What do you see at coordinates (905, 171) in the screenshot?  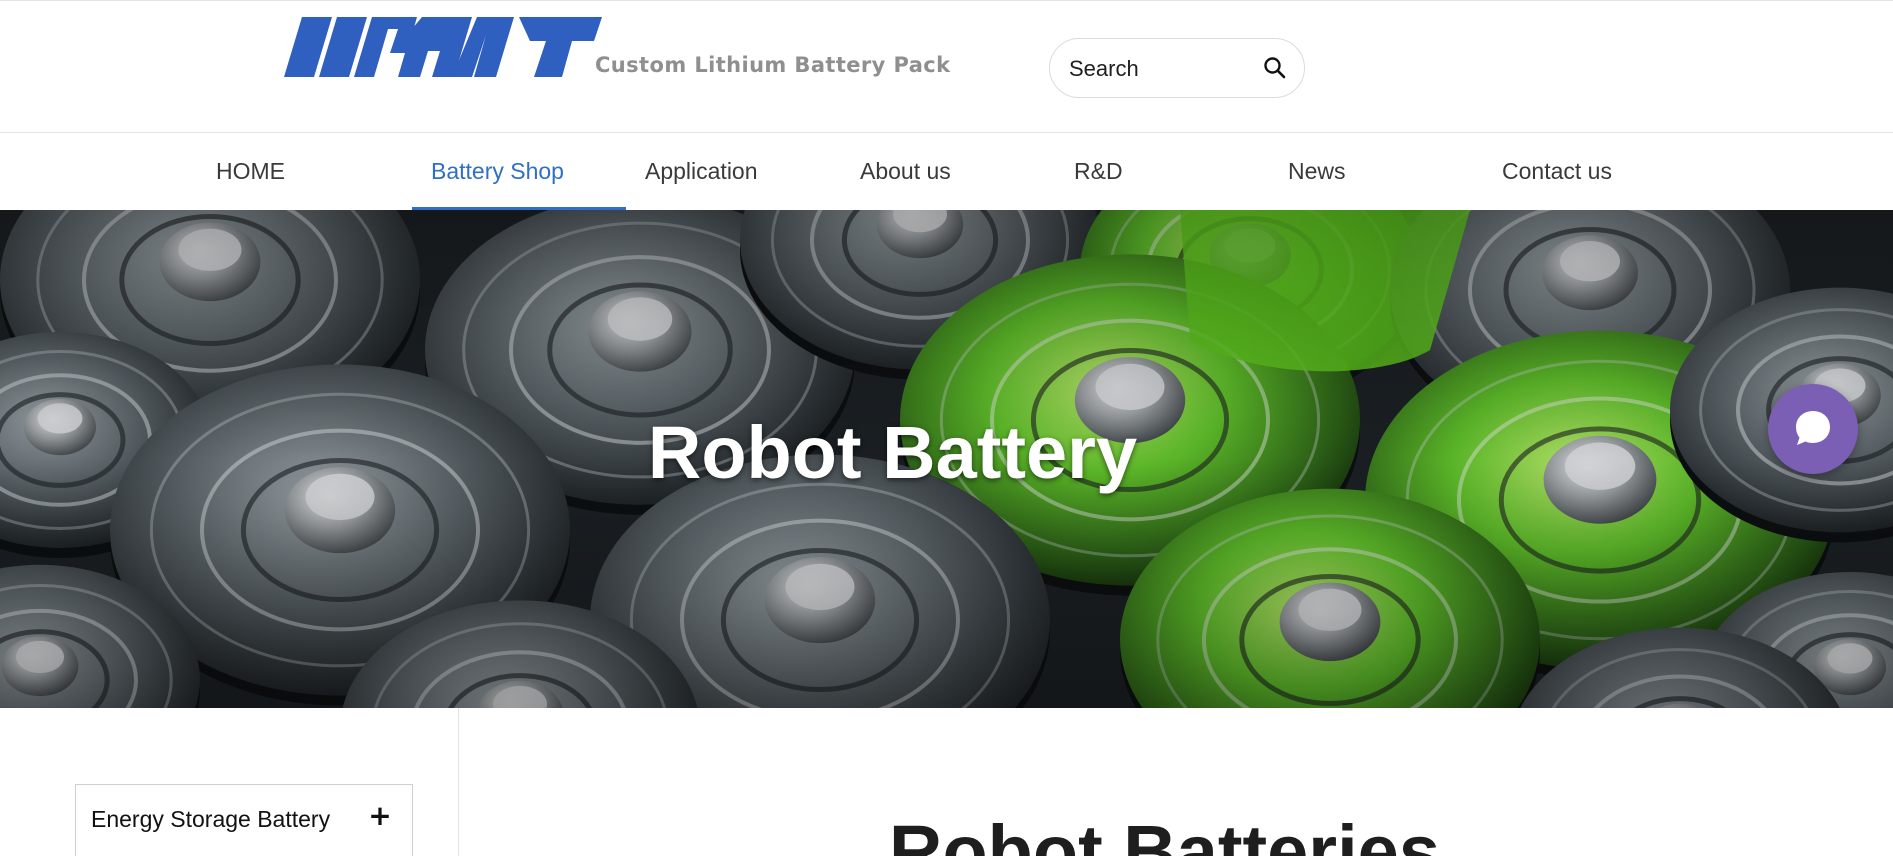 I see `nav-item-about-us: About us` at bounding box center [905, 171].